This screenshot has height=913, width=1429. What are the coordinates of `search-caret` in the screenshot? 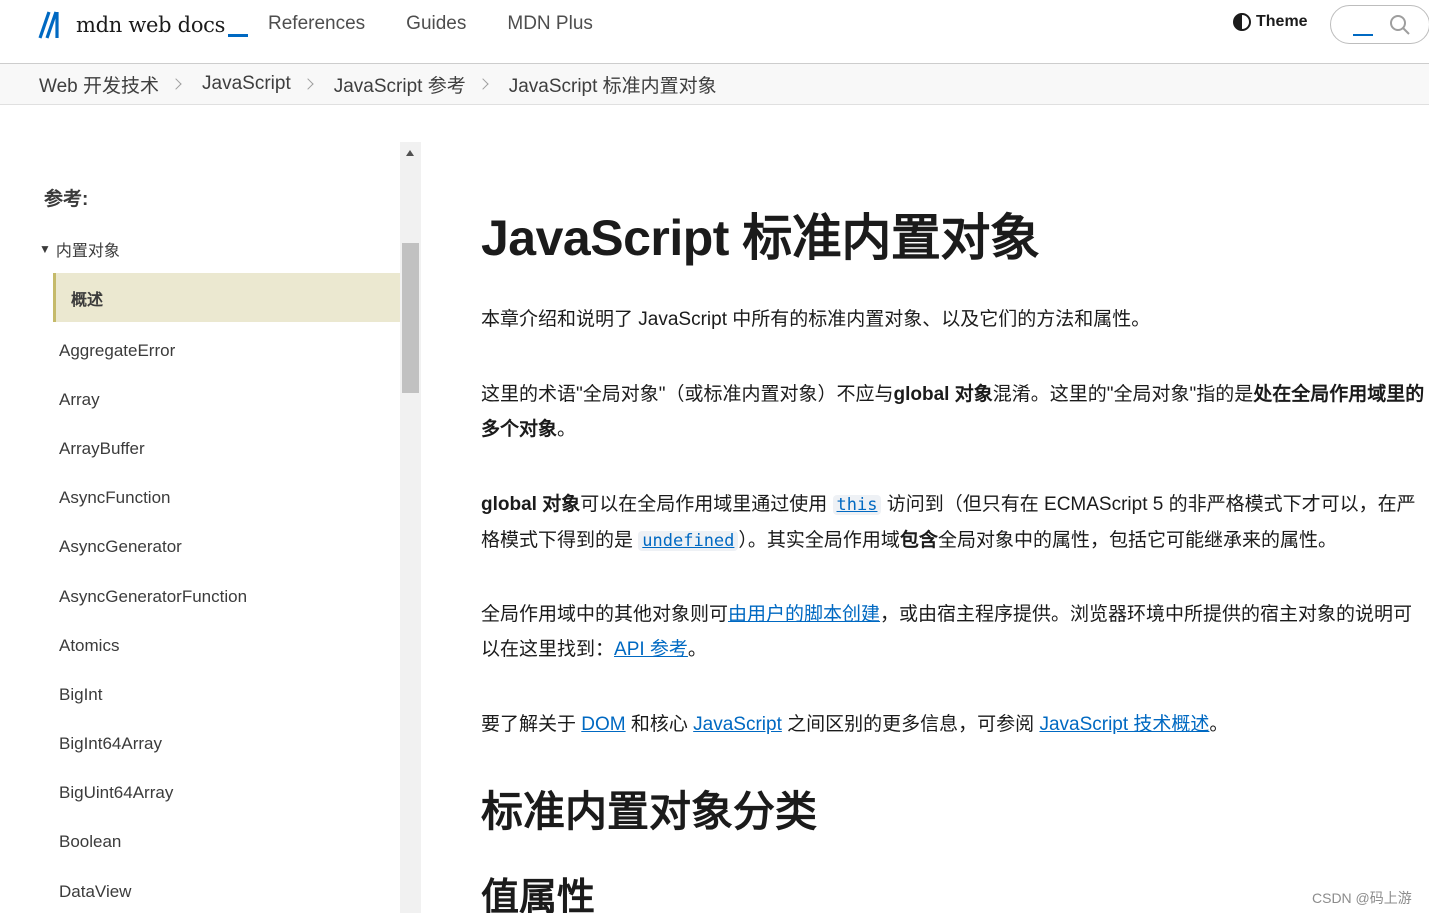 It's located at (1363, 35).